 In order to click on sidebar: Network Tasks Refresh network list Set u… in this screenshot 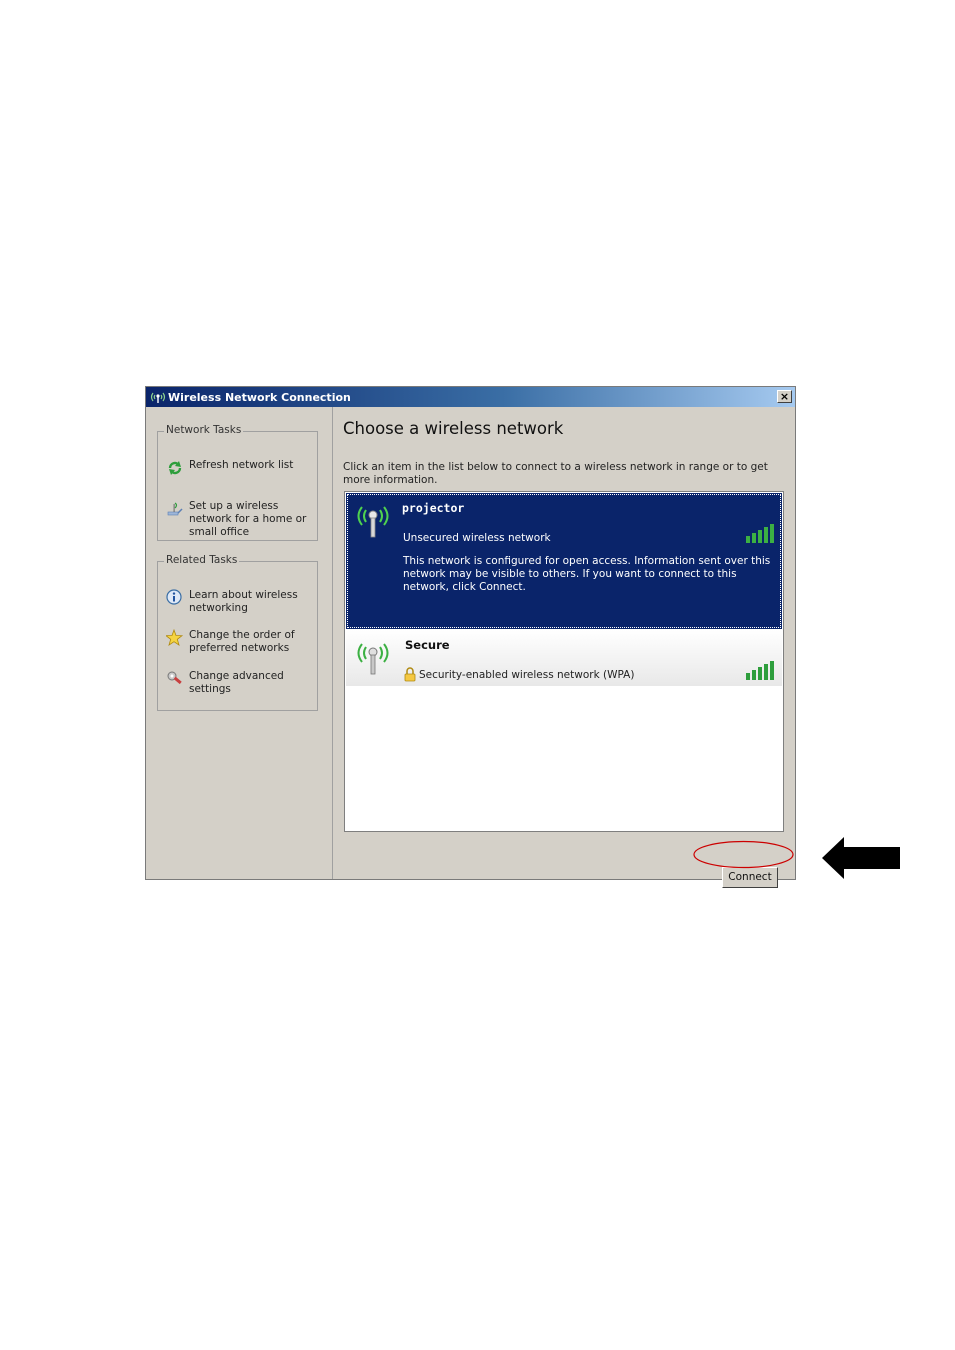, I will do `click(239, 643)`.